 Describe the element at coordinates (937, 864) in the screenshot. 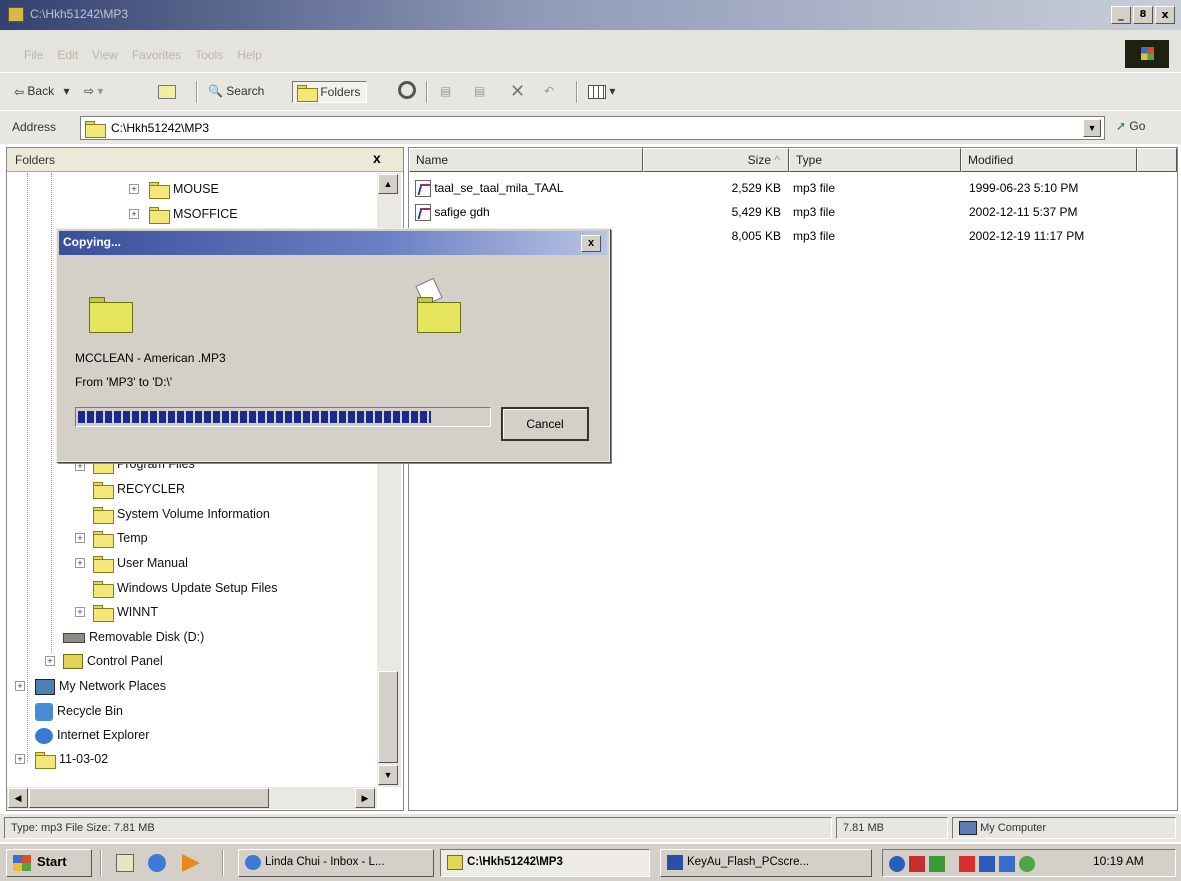

I see `tray-volume-icon` at that location.